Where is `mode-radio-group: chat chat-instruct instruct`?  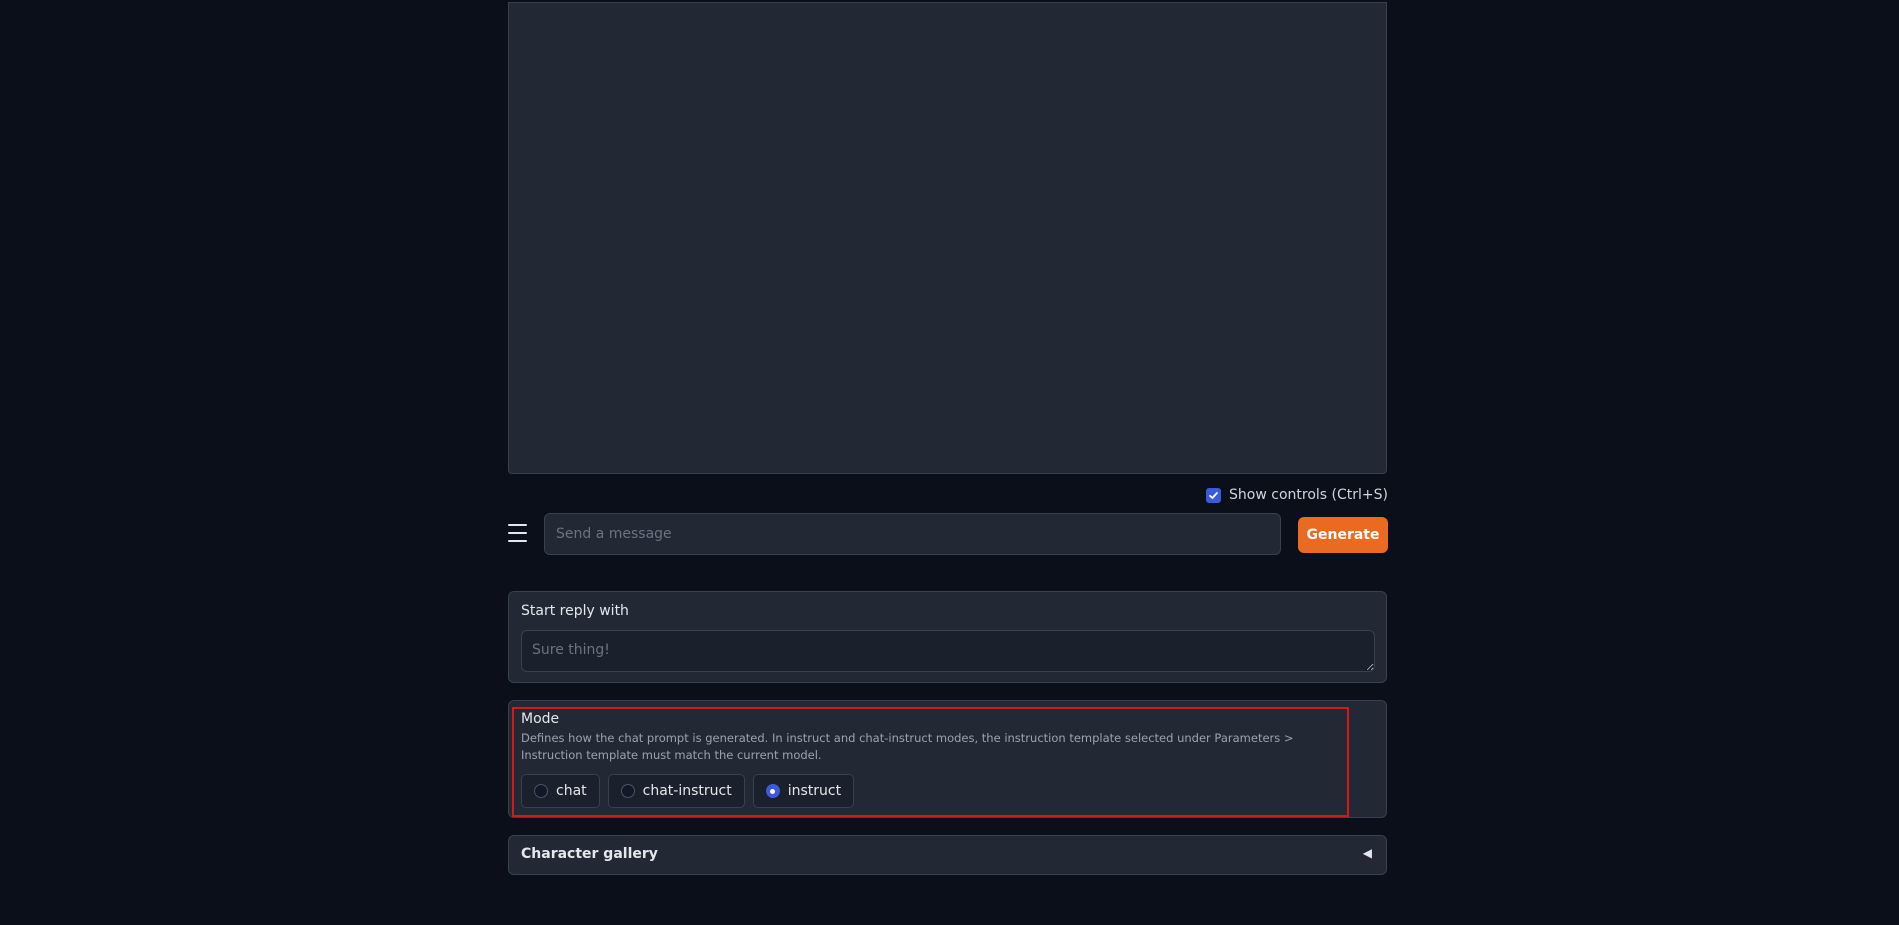
mode-radio-group: chat chat-instruct instruct is located at coordinates (688, 791).